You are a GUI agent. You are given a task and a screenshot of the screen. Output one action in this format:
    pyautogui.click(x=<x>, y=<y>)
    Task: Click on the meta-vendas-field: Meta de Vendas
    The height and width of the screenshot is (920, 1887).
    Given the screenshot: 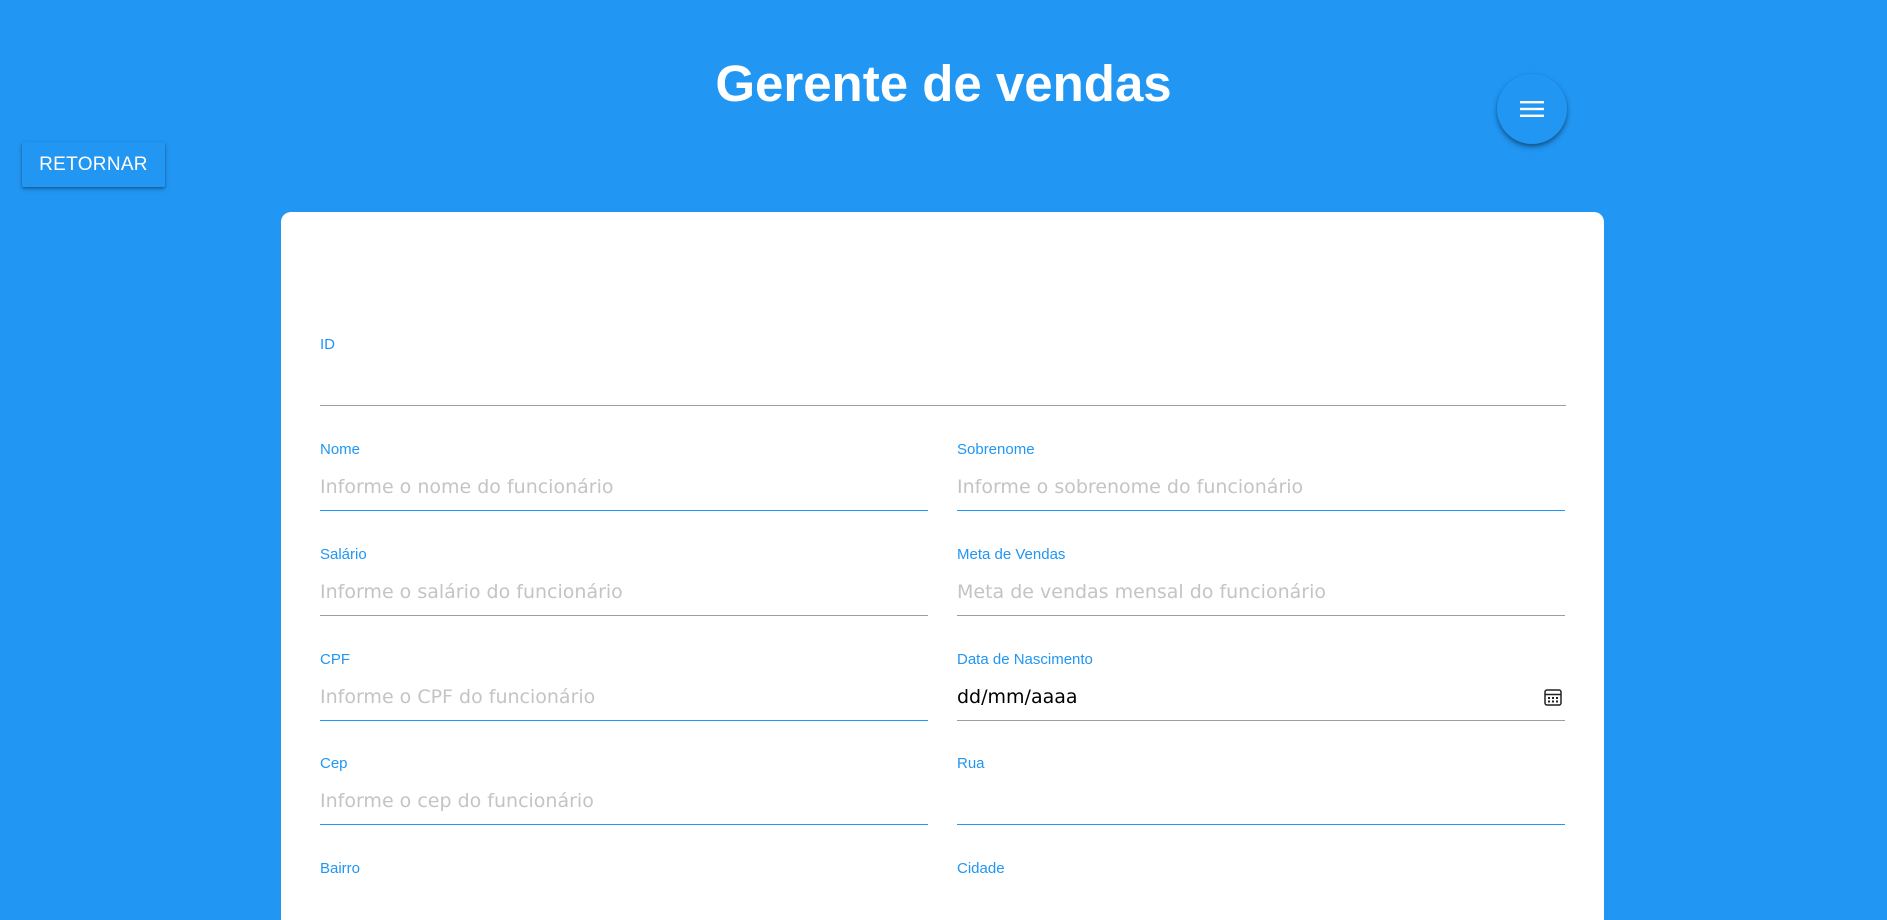 What is the action you would take?
    pyautogui.click(x=1261, y=582)
    